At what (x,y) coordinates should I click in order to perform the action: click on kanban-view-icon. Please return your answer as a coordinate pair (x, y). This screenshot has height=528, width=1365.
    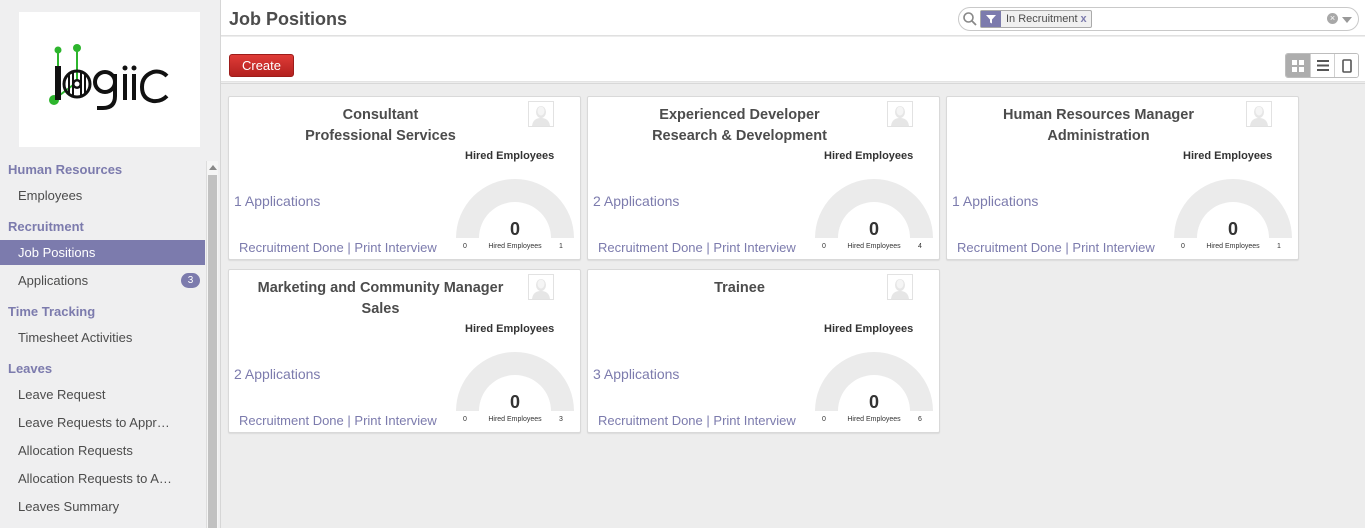
    Looking at the image, I should click on (1298, 65).